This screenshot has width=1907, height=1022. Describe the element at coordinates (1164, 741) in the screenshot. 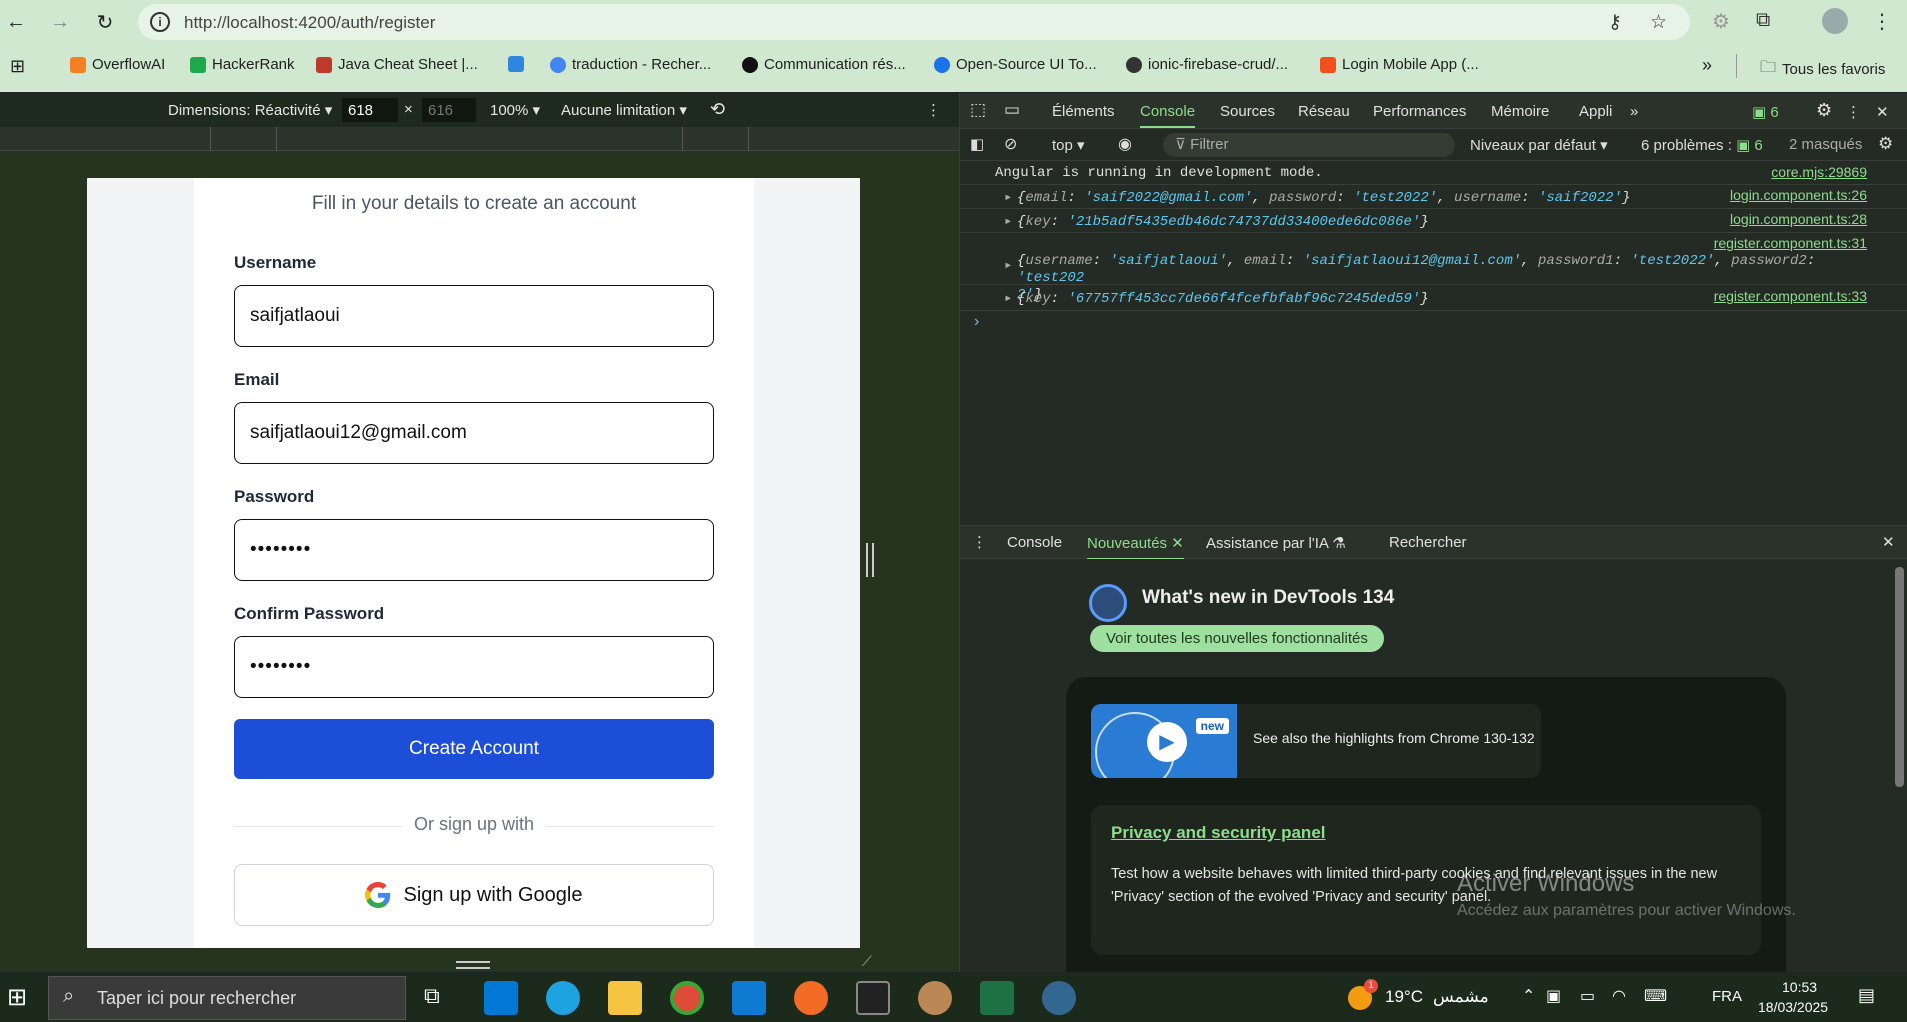

I see `video-thumbnail: ▶ new` at that location.